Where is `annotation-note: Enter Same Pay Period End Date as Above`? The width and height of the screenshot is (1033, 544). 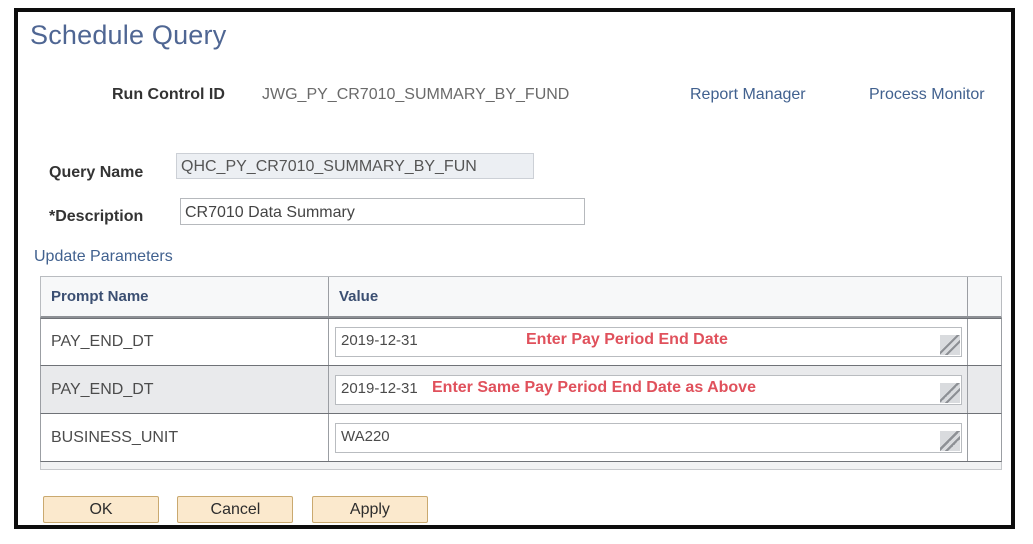
annotation-note: Enter Same Pay Period End Date as Above is located at coordinates (594, 387).